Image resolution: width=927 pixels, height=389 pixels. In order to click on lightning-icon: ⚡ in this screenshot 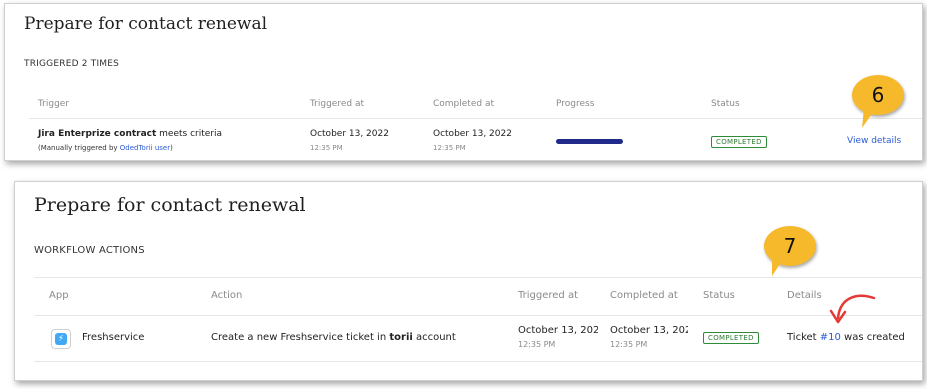, I will do `click(61, 339)`.